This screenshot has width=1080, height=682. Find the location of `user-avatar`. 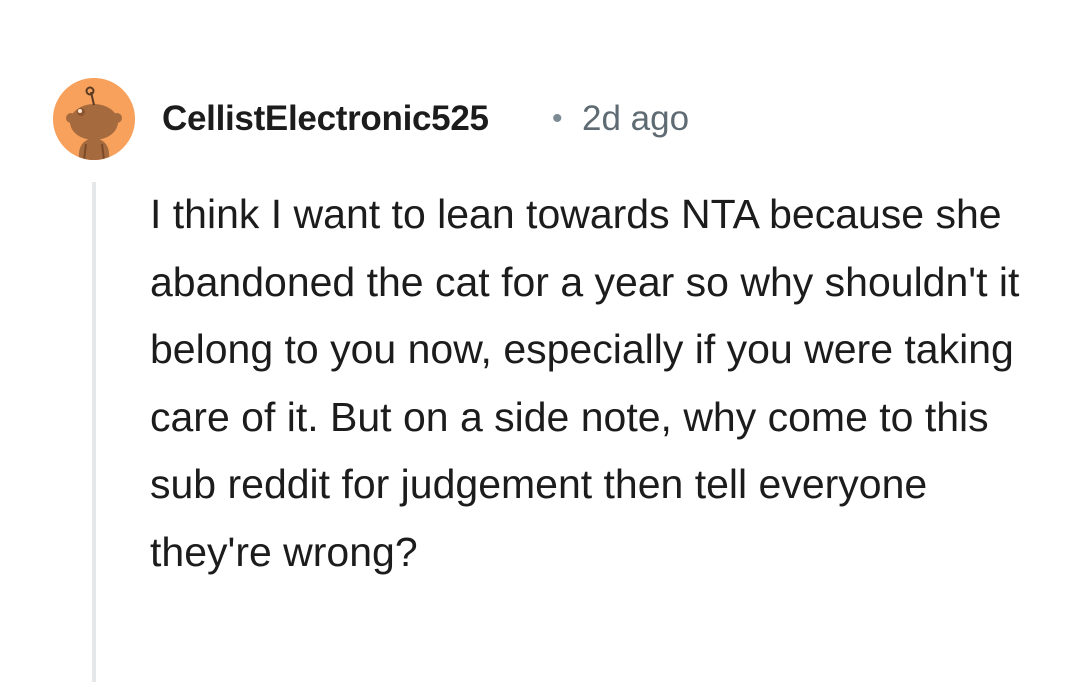

user-avatar is located at coordinates (94, 119).